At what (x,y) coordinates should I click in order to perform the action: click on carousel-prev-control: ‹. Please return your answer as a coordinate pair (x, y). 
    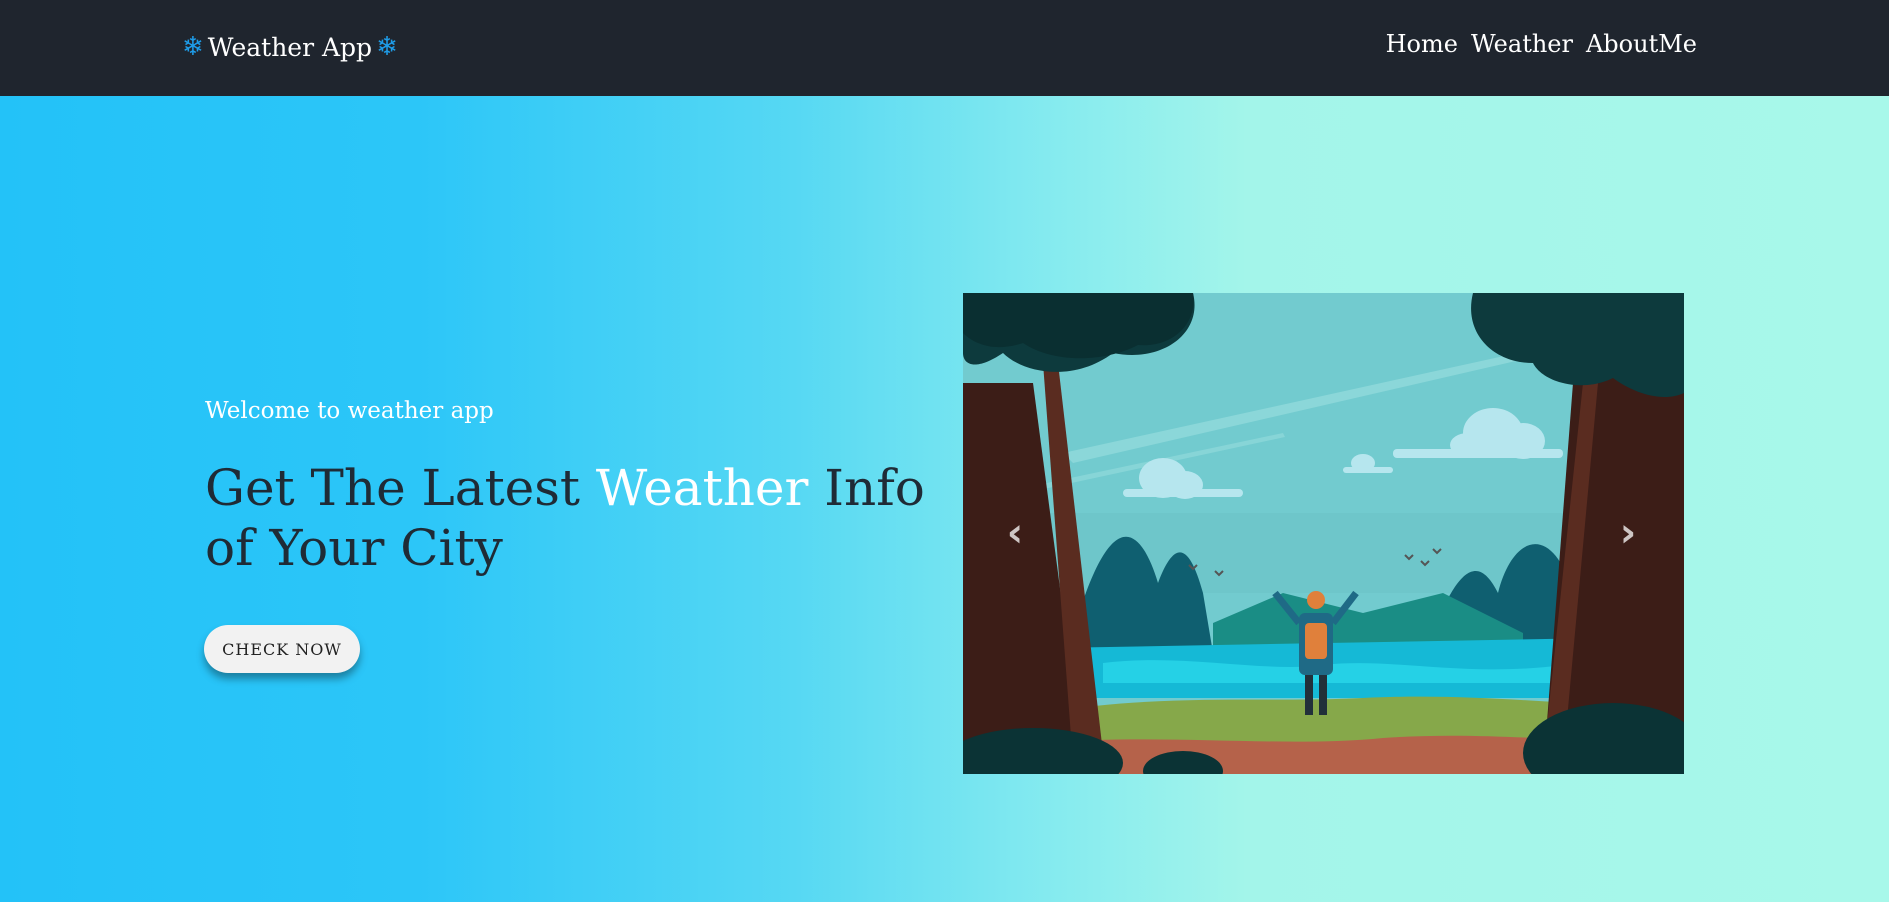
    Looking at the image, I should click on (1015, 533).